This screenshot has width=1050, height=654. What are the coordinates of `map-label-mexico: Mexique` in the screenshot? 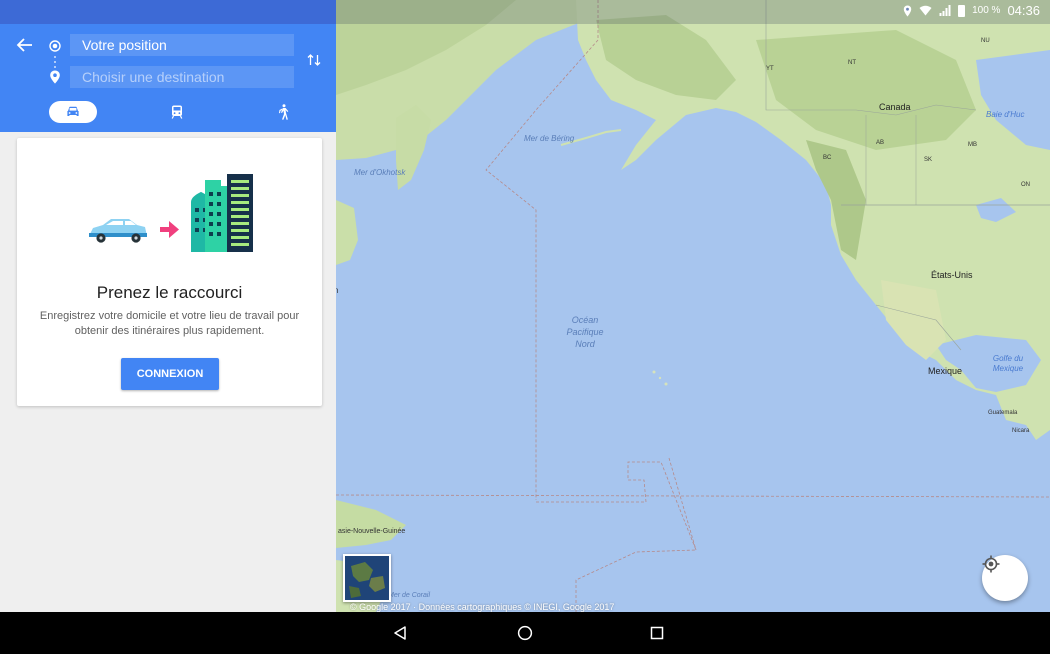 It's located at (945, 371).